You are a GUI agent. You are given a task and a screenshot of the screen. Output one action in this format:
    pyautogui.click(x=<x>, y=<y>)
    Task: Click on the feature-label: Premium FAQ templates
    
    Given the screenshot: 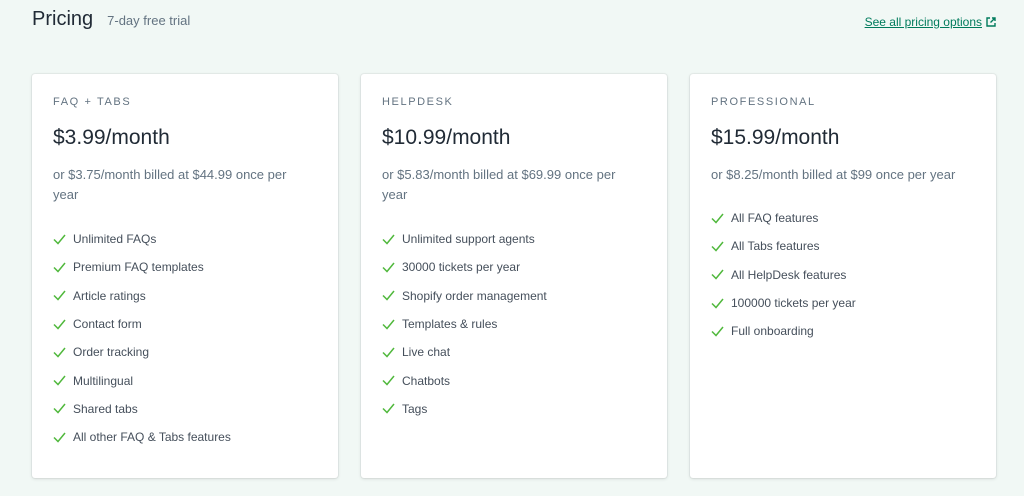 What is the action you would take?
    pyautogui.click(x=138, y=267)
    